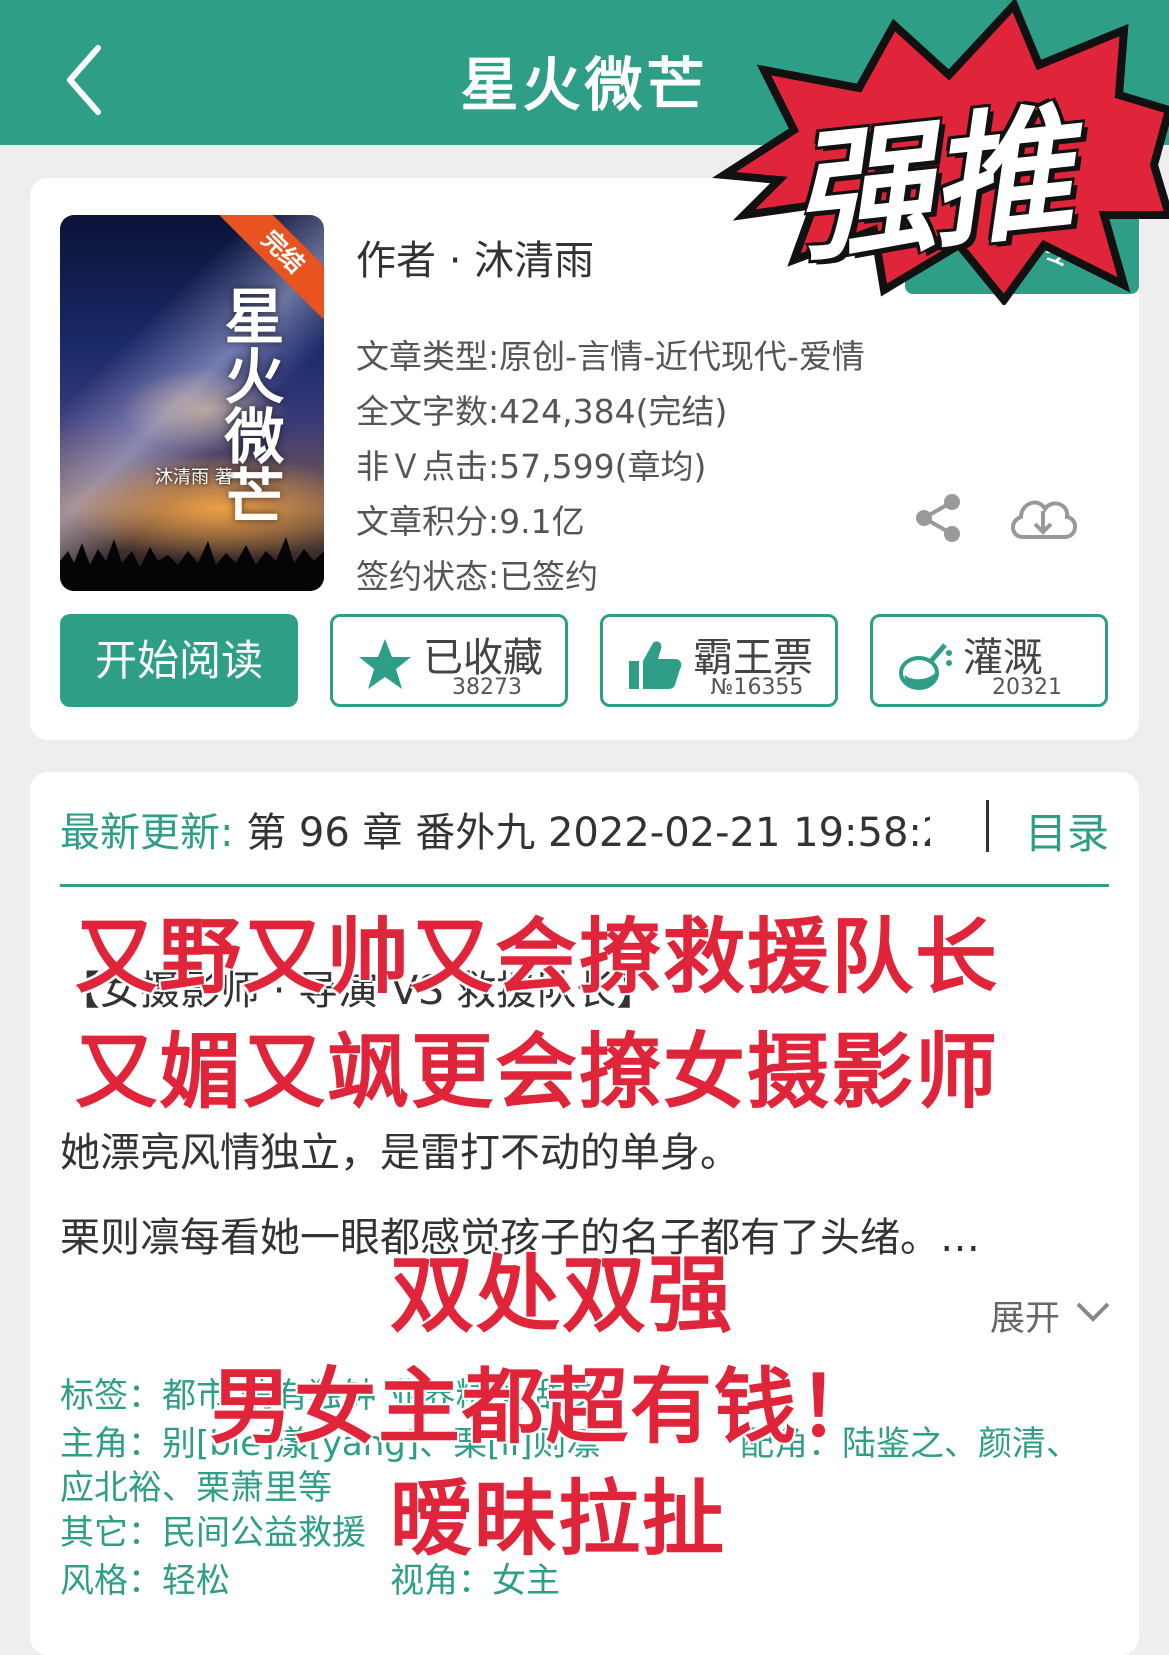  I want to click on vote-ticket-count: №16355, so click(757, 687).